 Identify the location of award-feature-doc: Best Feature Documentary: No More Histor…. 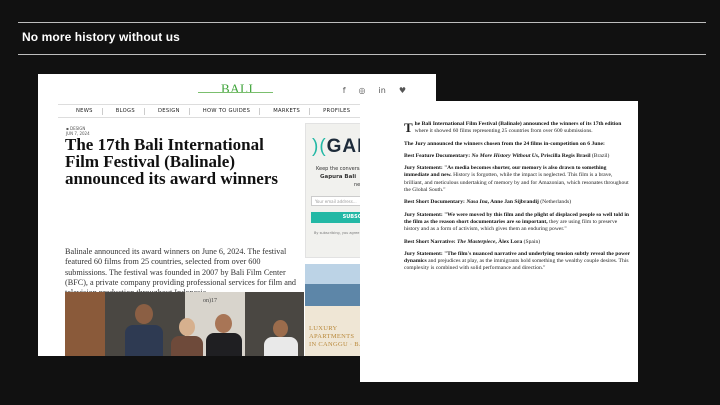
(518, 156).